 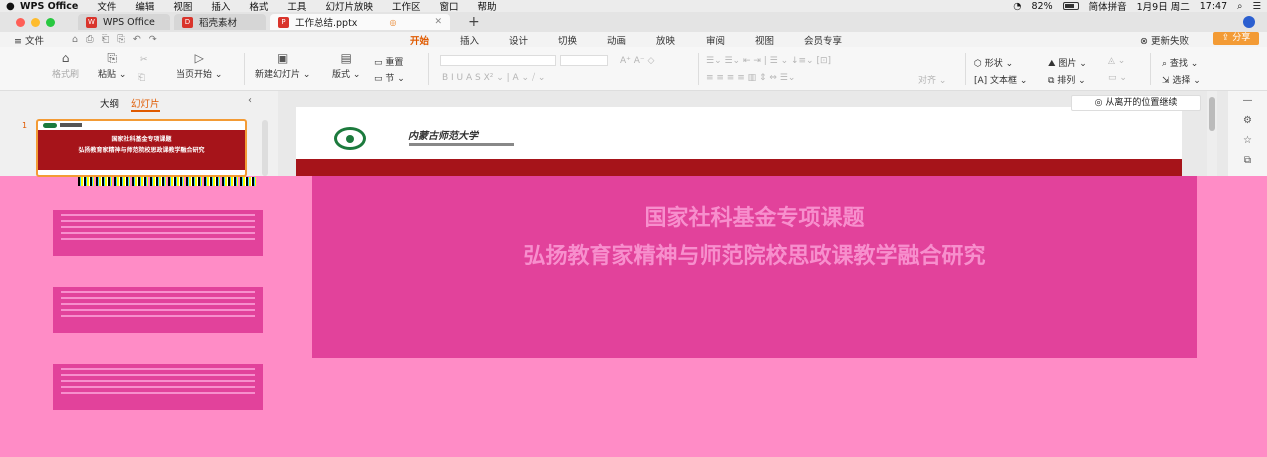 What do you see at coordinates (715, 40) in the screenshot?
I see `tab-review: 审阅` at bounding box center [715, 40].